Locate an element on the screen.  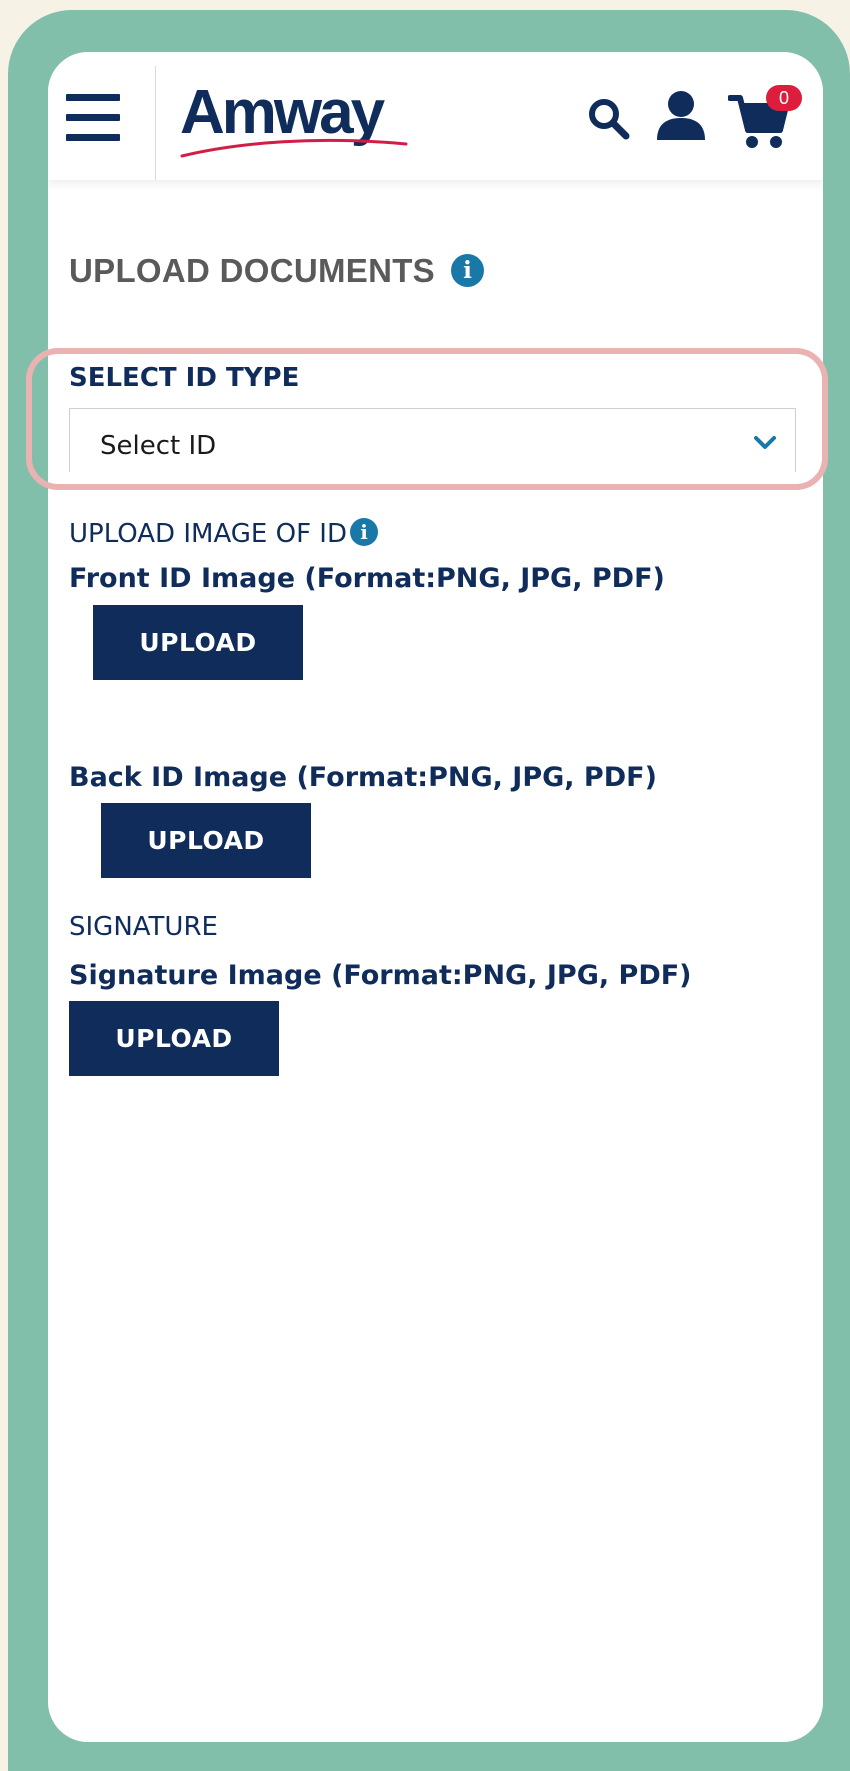
menu-icon is located at coordinates (93, 118).